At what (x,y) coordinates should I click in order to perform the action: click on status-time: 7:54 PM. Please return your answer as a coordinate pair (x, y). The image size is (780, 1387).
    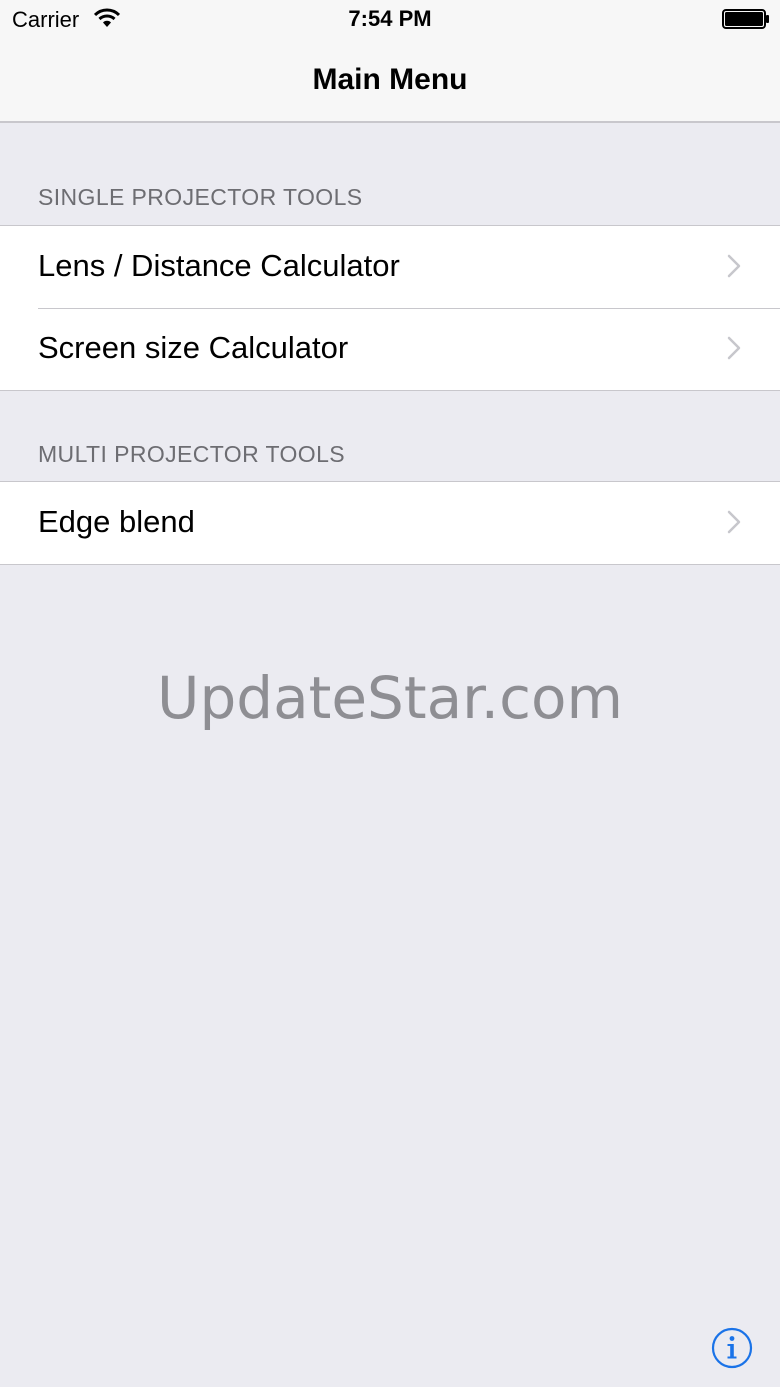
    Looking at the image, I should click on (390, 18).